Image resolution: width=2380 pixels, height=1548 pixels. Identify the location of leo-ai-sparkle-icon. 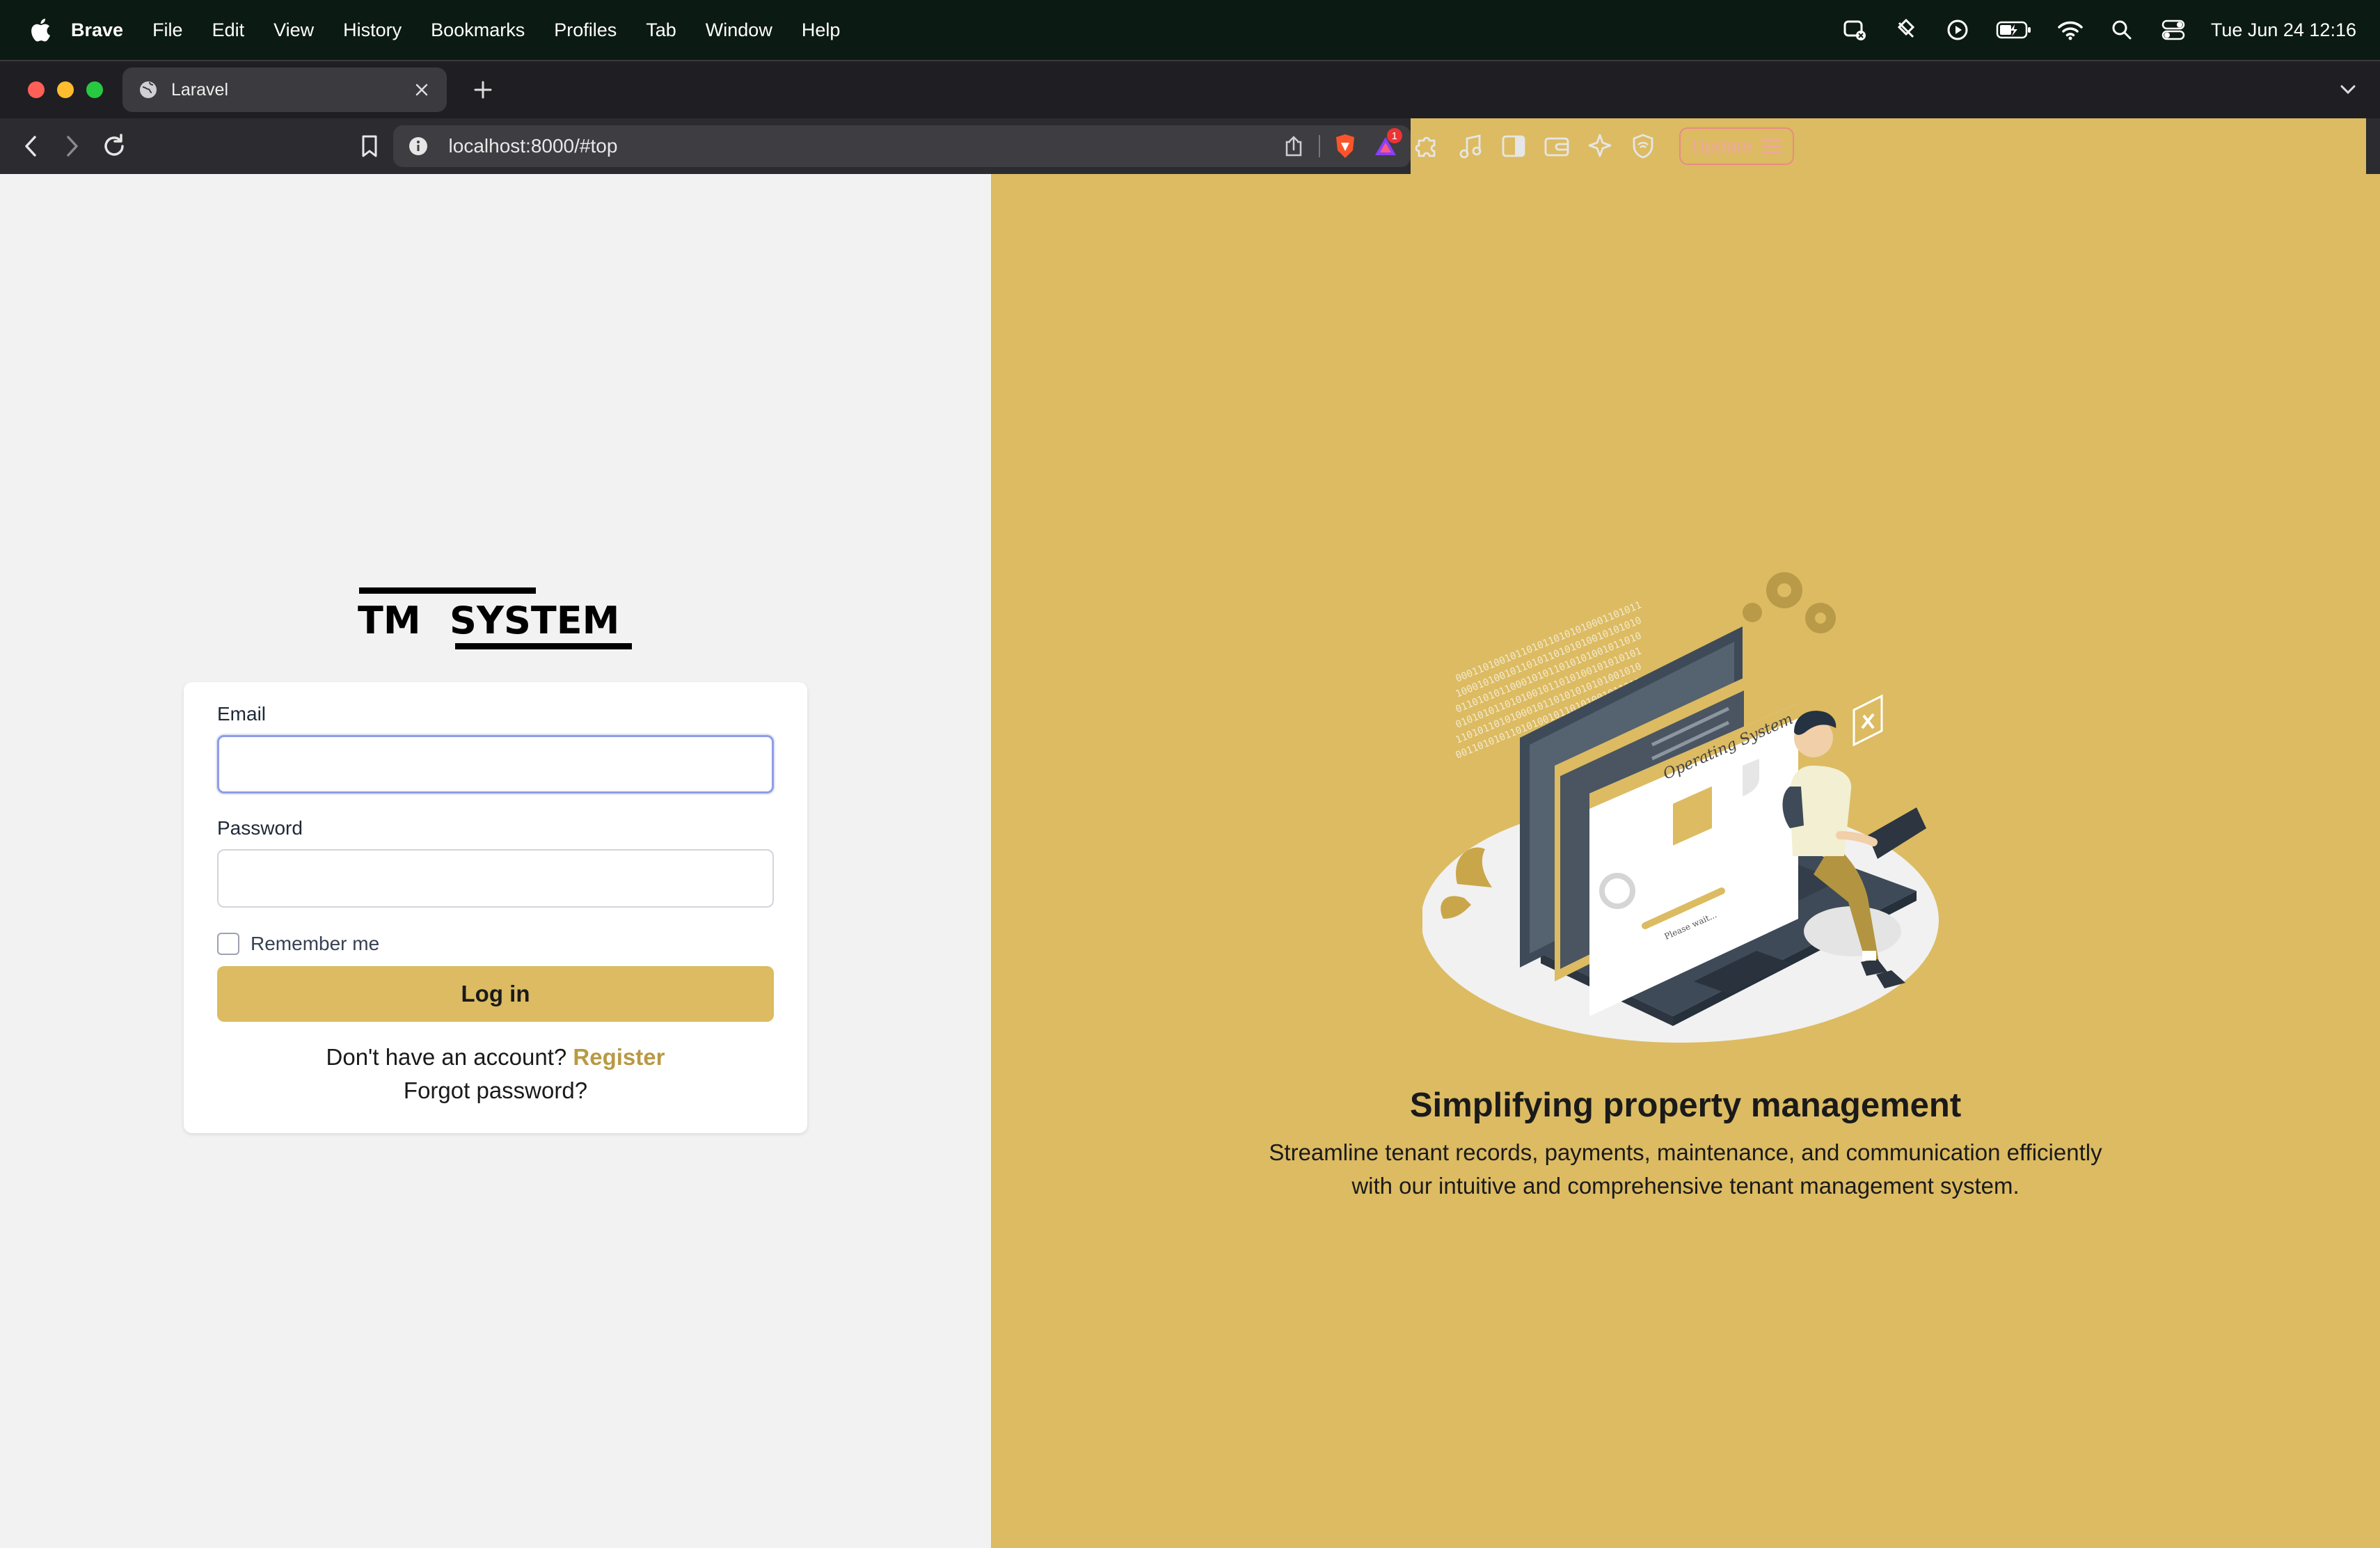
(1600, 146).